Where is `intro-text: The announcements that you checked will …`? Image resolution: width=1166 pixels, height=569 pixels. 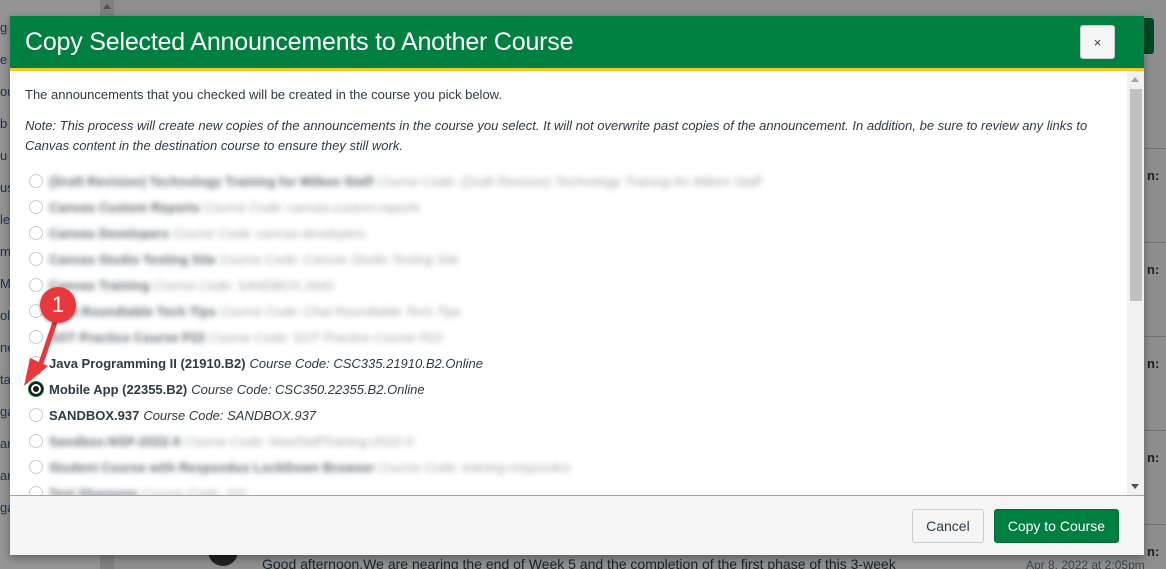 intro-text: The announcements that you checked will … is located at coordinates (263, 94).